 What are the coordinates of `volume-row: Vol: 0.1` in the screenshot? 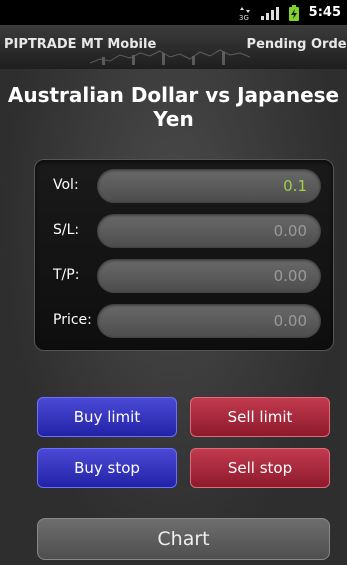 It's located at (184, 186).